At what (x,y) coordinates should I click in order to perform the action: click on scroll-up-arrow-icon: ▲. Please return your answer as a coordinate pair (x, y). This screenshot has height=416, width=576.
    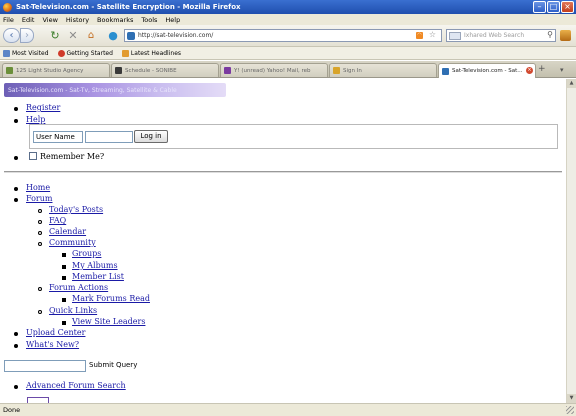
    Looking at the image, I should click on (571, 83).